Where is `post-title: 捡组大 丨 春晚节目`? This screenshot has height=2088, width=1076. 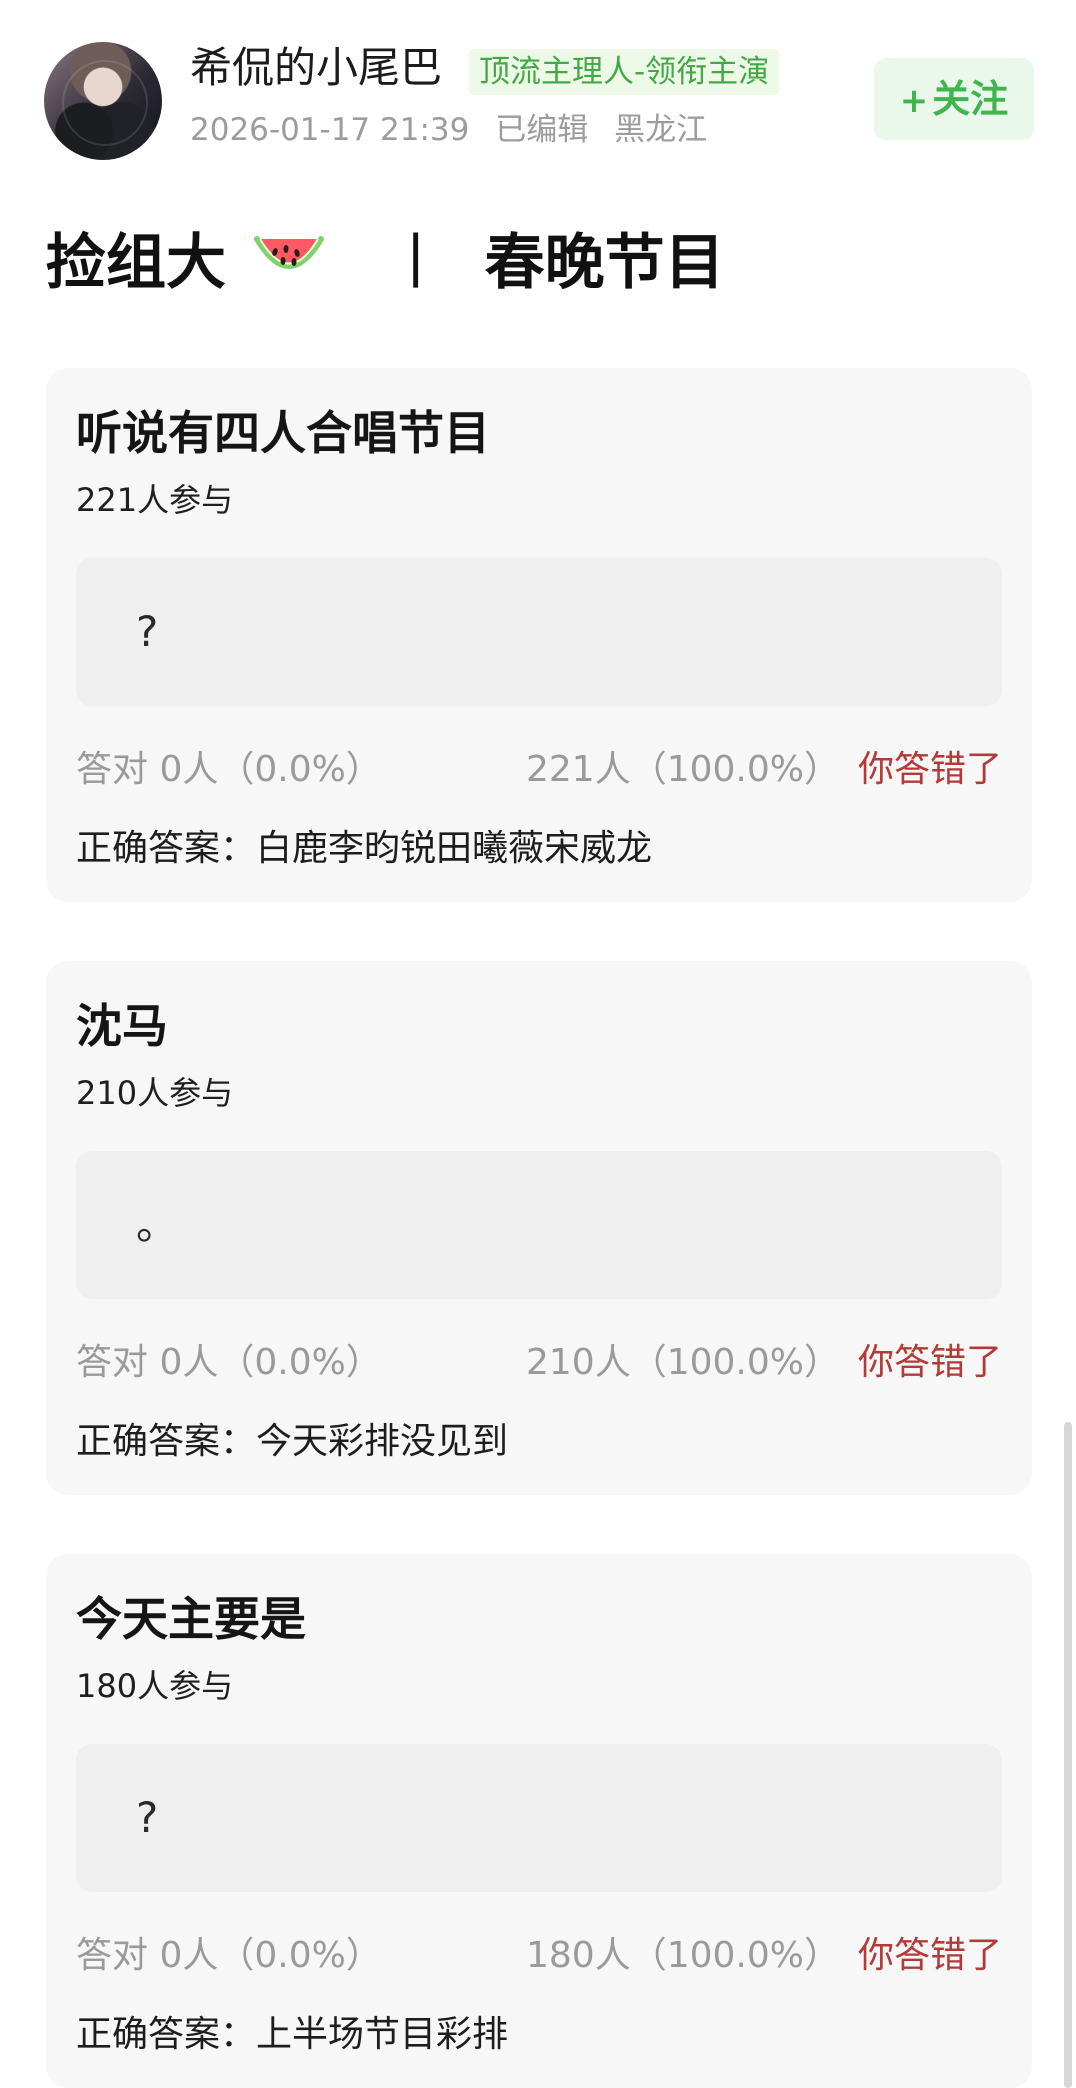
post-title: 捡组大 丨 春晚节目 is located at coordinates (385, 263).